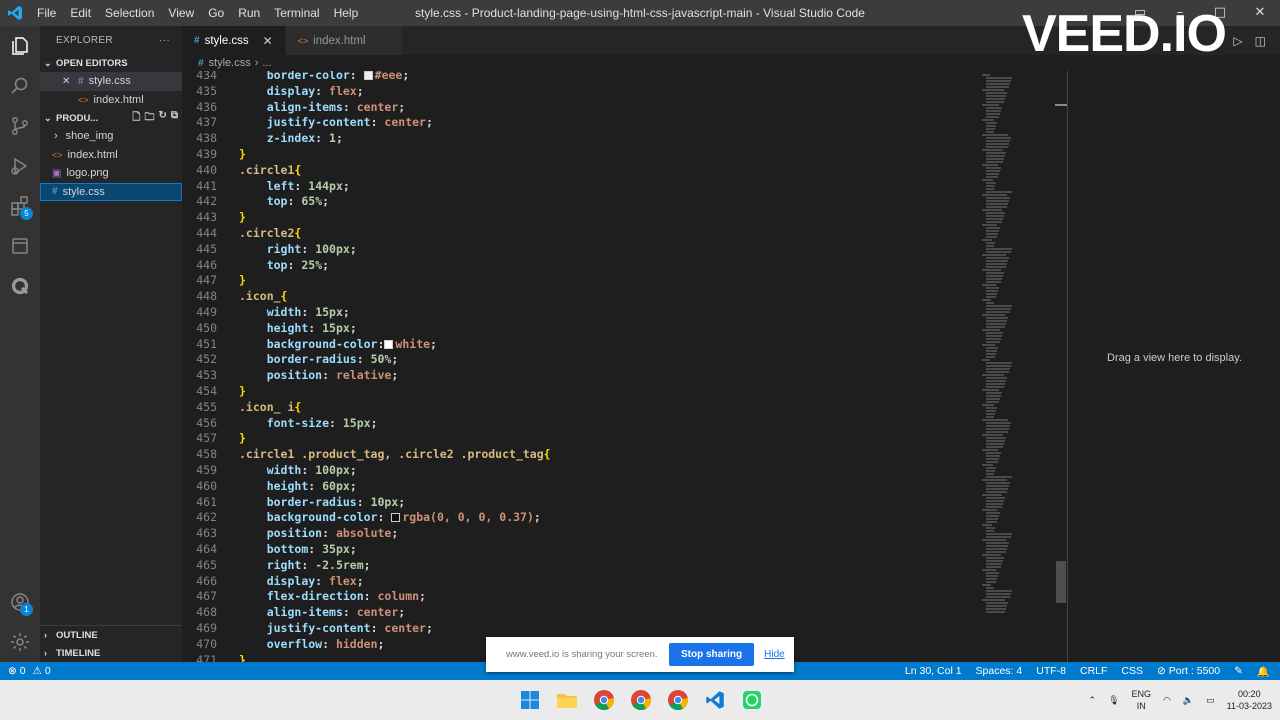 This screenshot has width=1280, height=720. What do you see at coordinates (579, 550) in the screenshot?
I see `code-line: 464 bottom: 35px;` at bounding box center [579, 550].